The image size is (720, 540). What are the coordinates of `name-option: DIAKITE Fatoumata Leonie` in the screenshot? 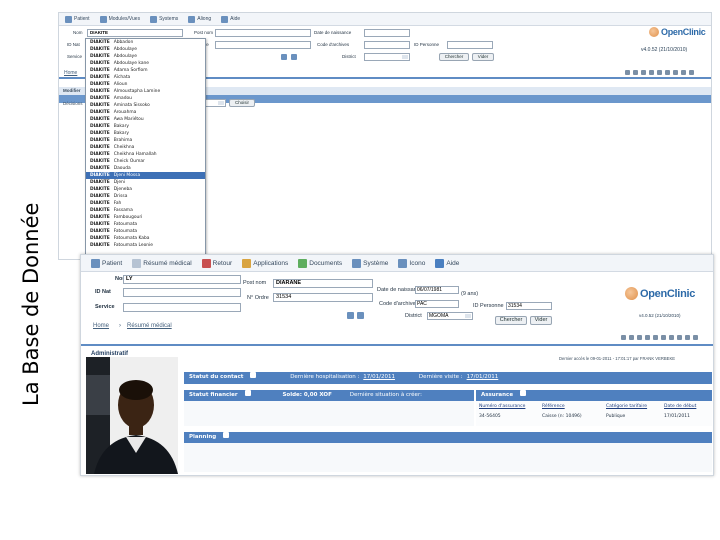 It's located at (145, 245).